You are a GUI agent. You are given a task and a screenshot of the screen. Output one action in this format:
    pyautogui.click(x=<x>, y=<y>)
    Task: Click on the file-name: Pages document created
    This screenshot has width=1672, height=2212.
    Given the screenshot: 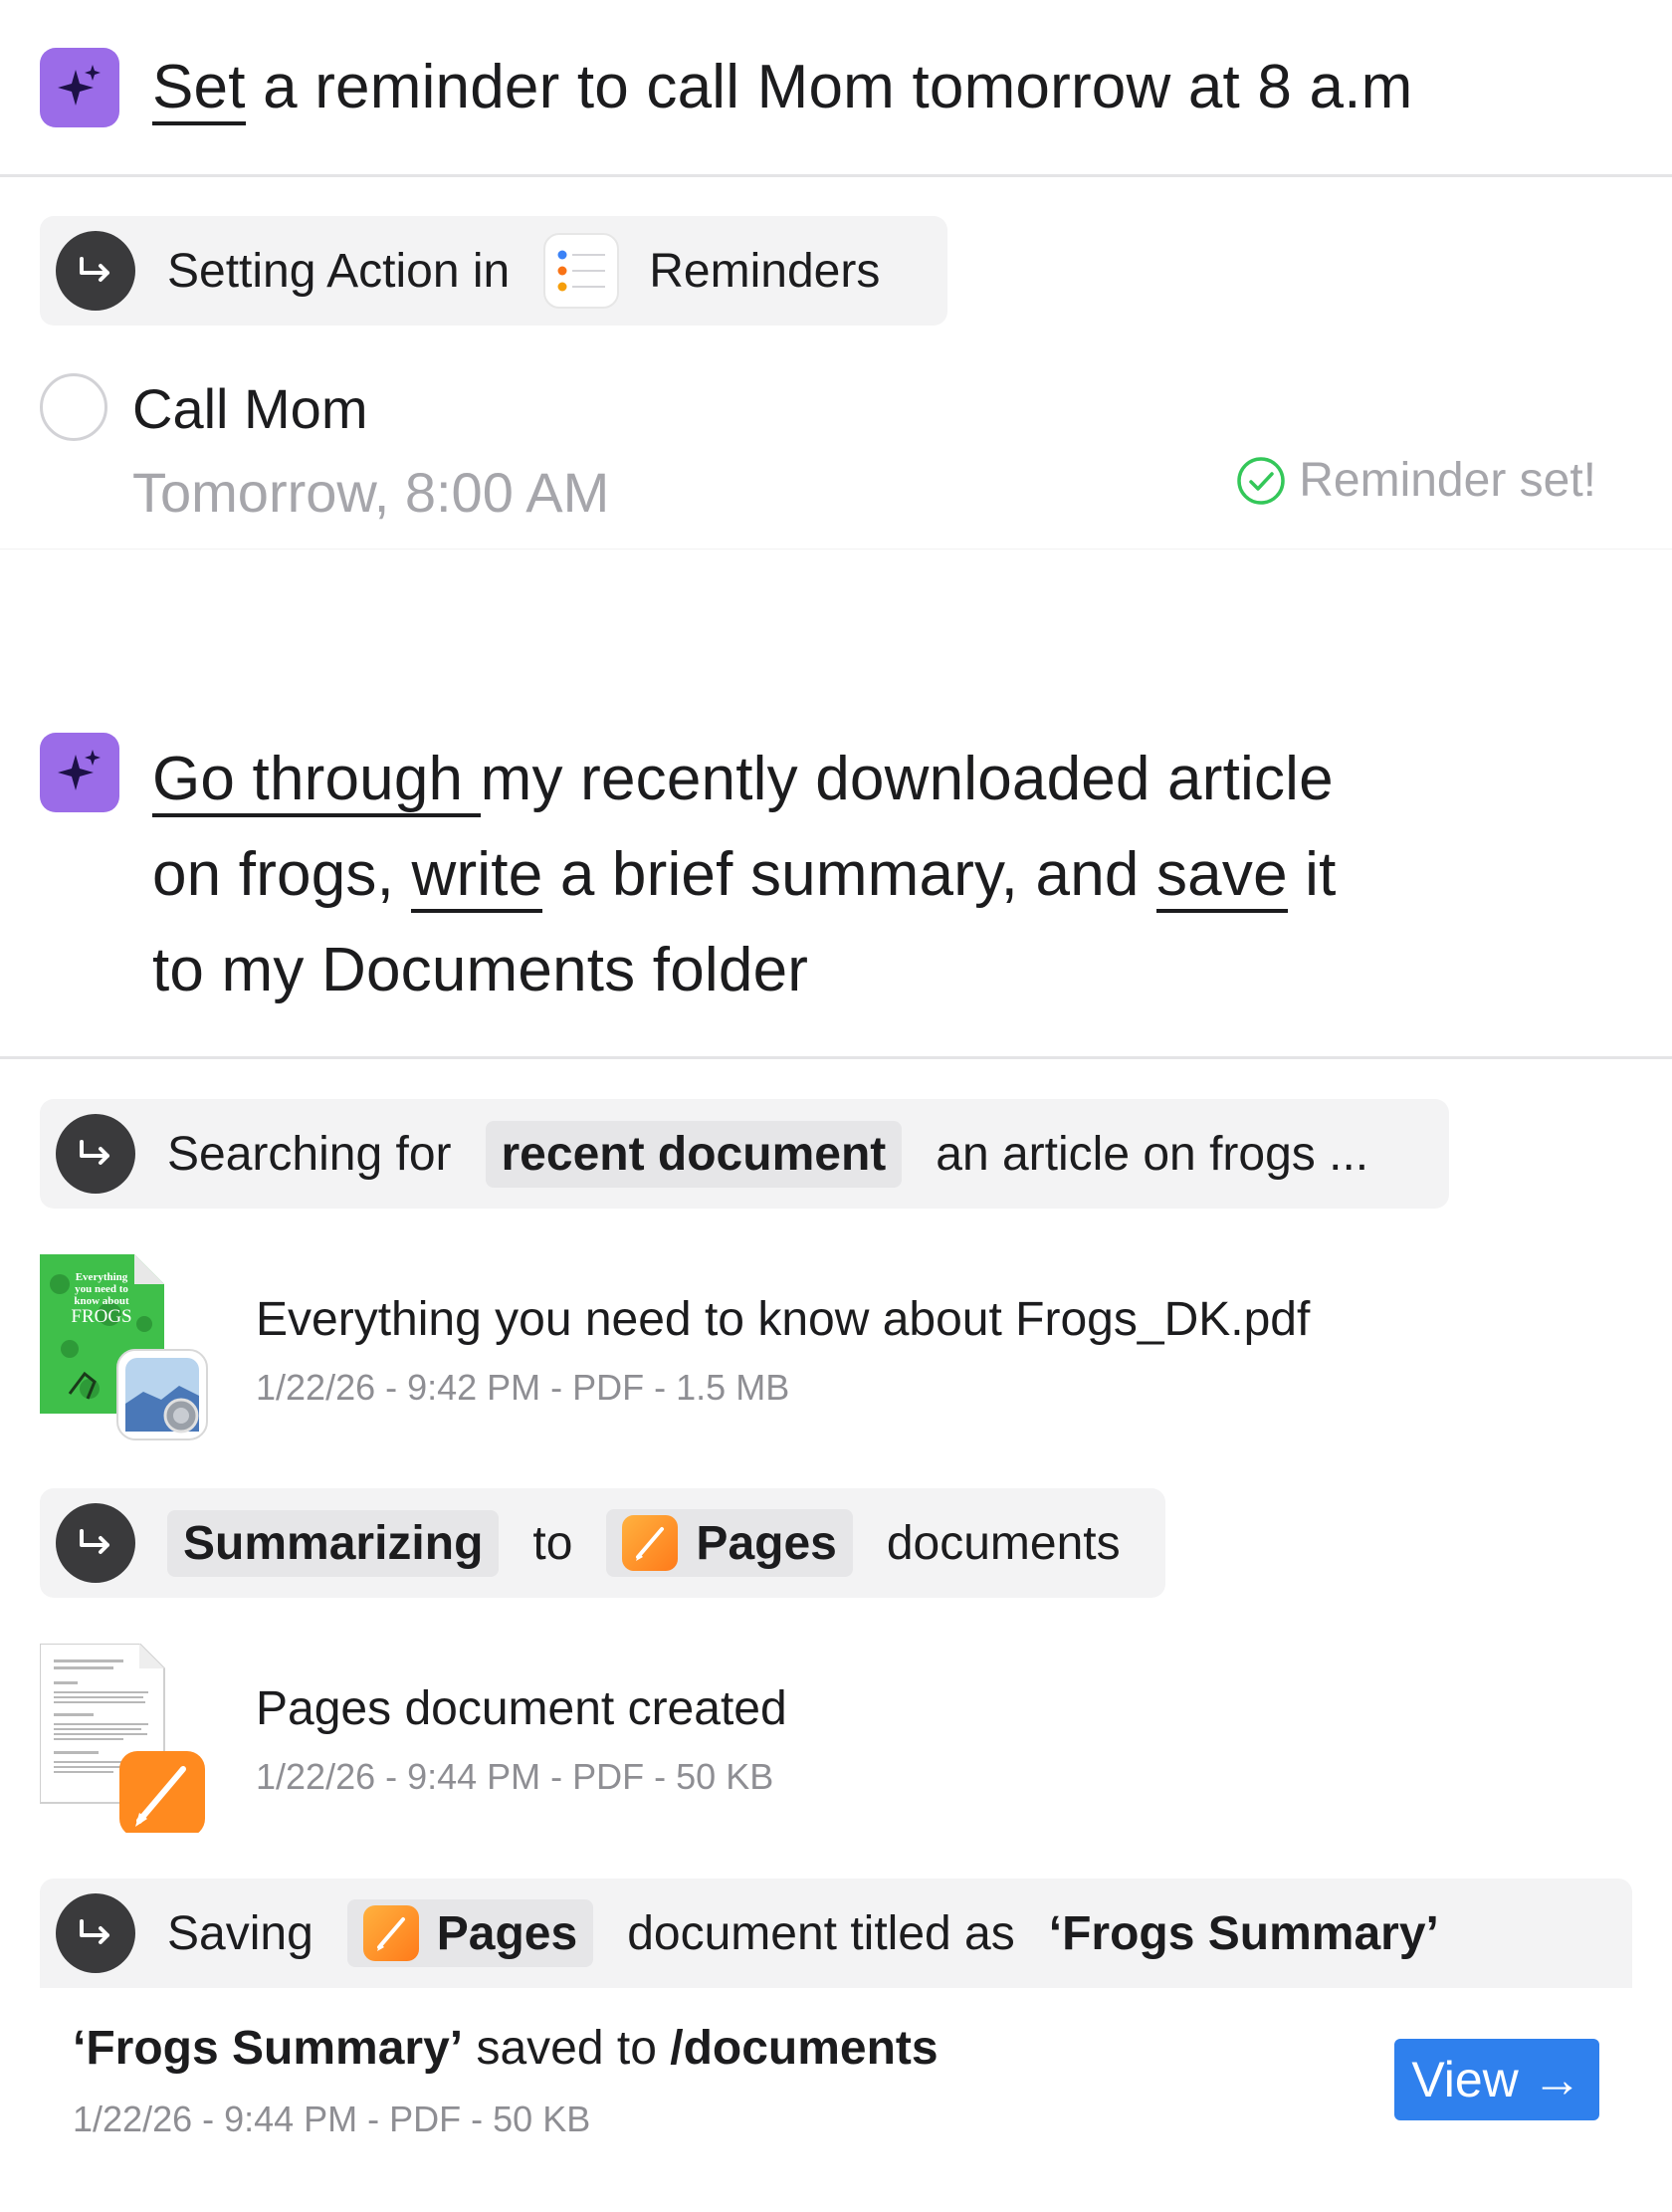 What is the action you would take?
    pyautogui.click(x=521, y=1708)
    